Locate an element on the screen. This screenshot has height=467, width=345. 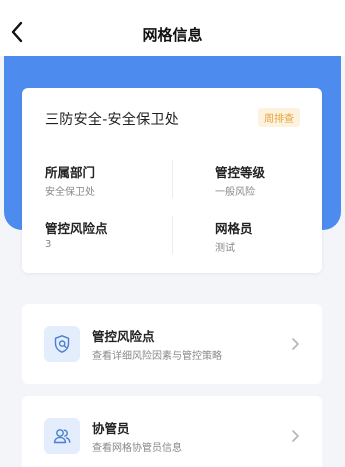
status-badge: 周排查 is located at coordinates (279, 117).